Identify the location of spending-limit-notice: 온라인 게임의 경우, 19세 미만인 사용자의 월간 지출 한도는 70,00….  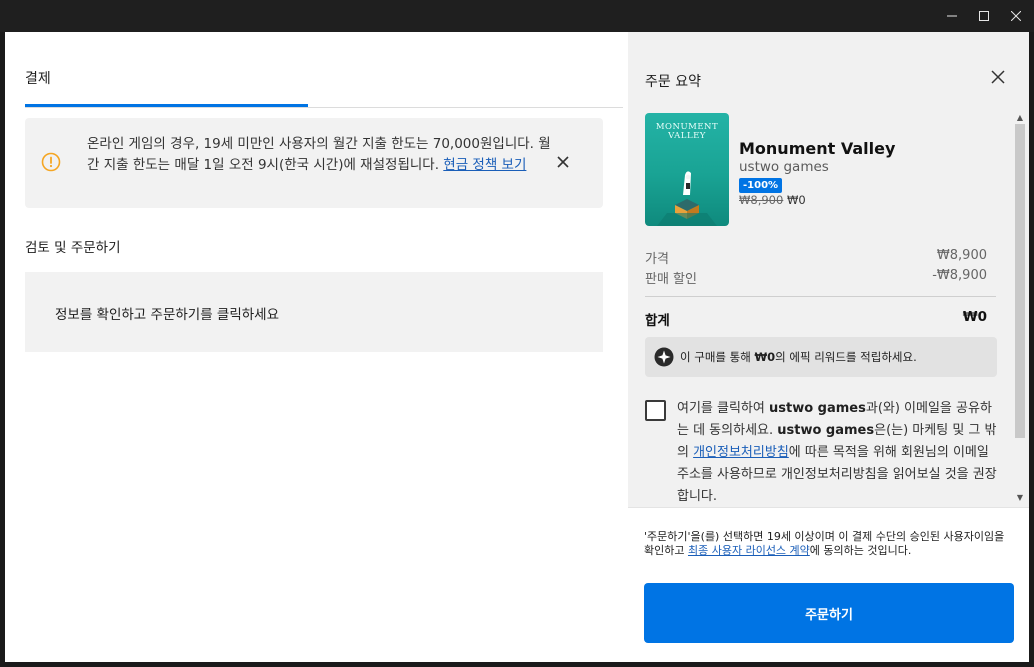
(314, 163).